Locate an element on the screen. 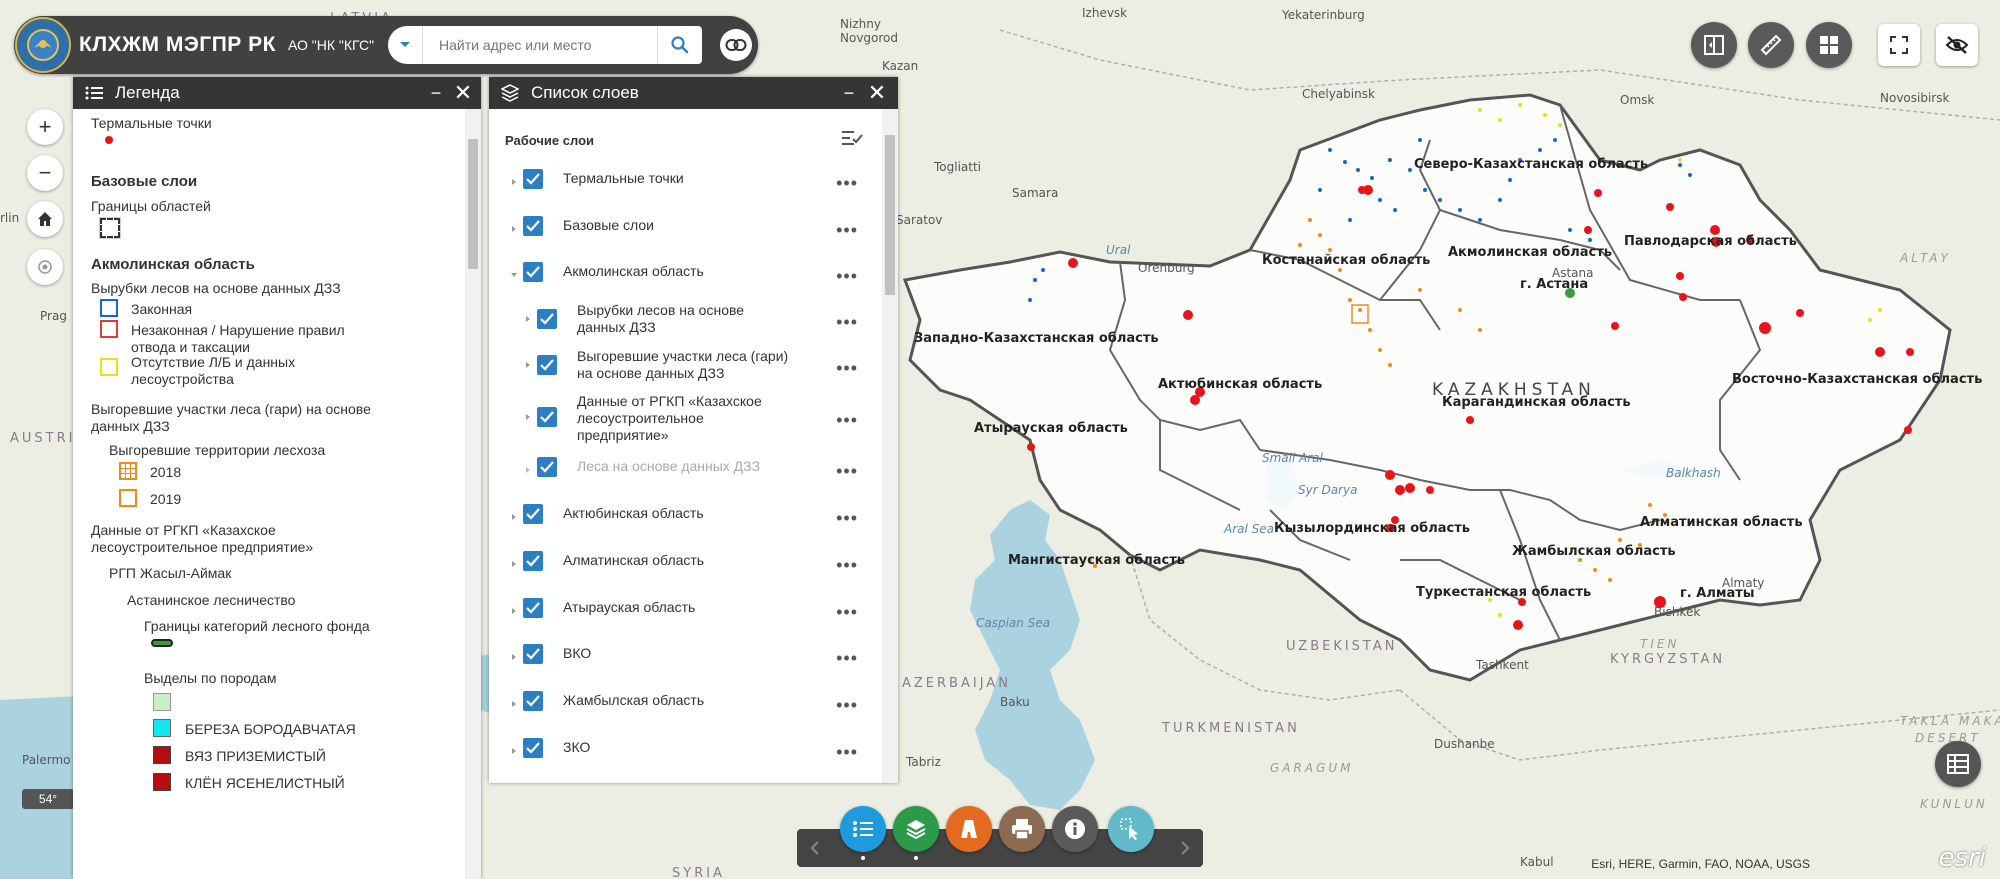 This screenshot has height=879, width=2000. legend-widget-button is located at coordinates (863, 829).